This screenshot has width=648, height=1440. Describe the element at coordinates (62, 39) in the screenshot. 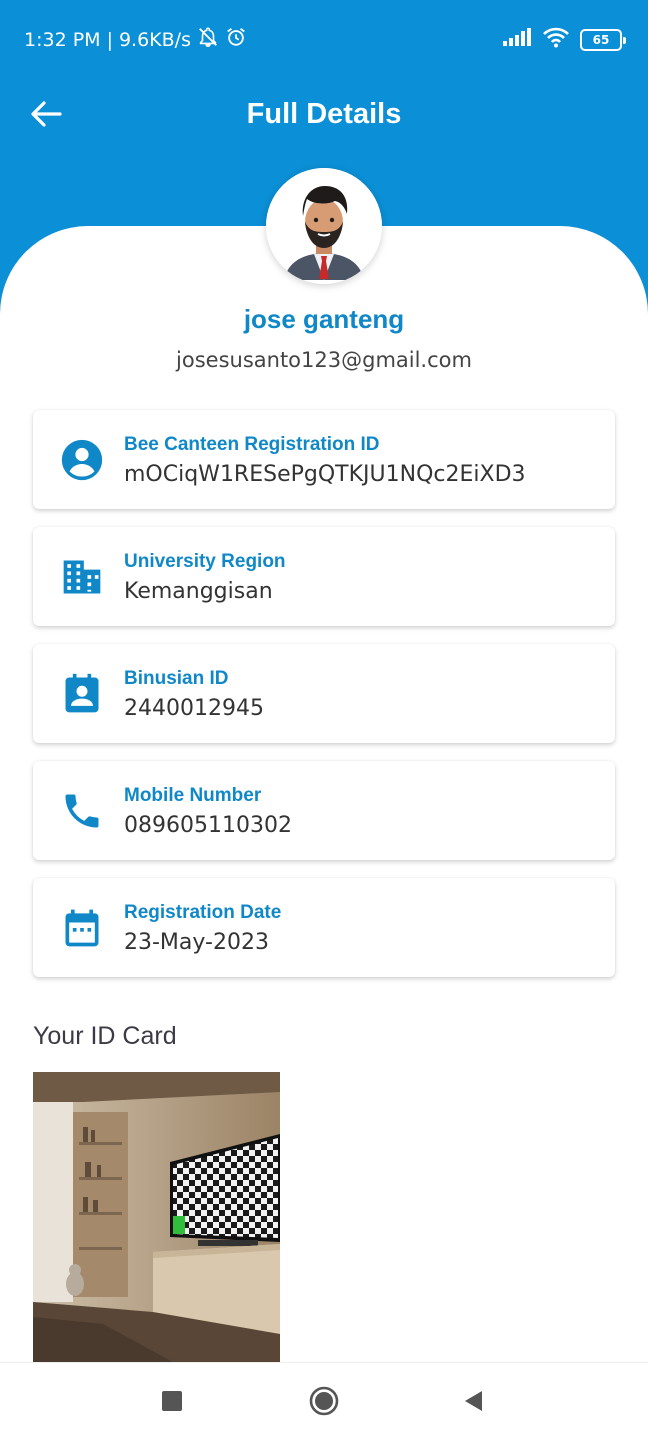

I see `status-time: 1:32 PM` at that location.